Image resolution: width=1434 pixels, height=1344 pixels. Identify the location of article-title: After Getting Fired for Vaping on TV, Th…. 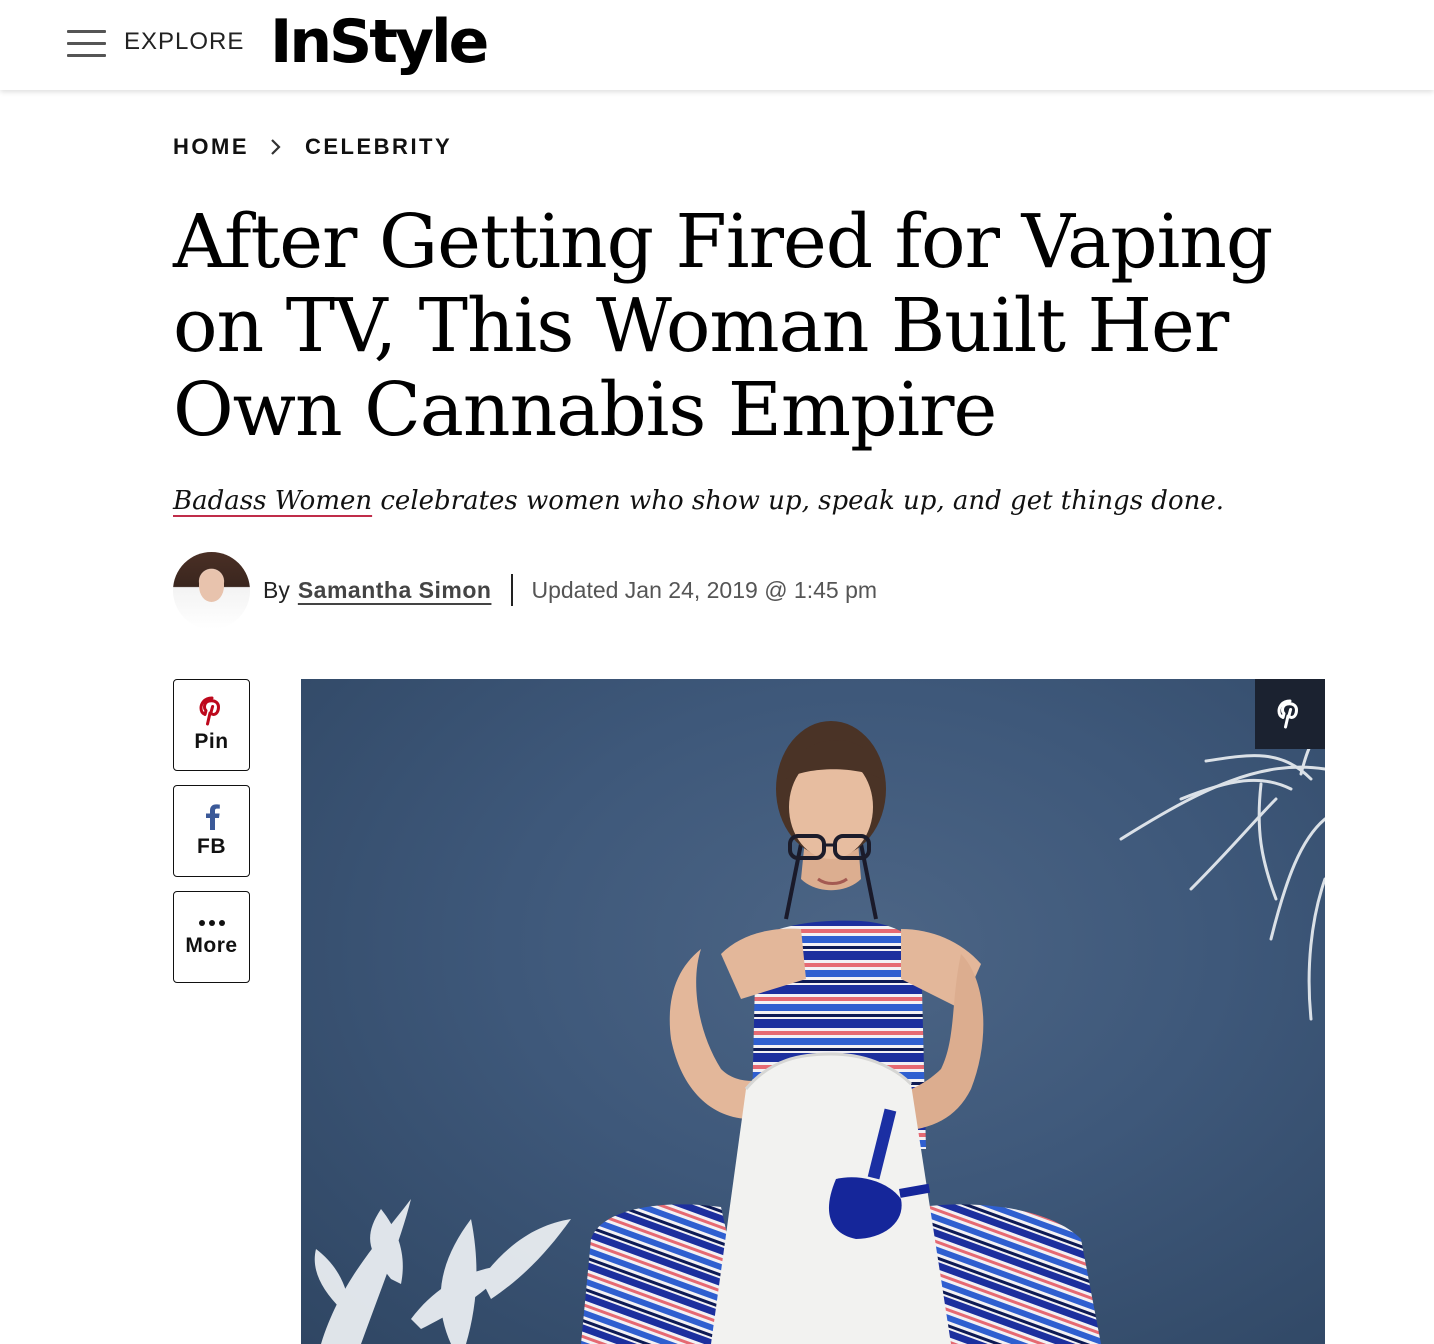
(723, 326).